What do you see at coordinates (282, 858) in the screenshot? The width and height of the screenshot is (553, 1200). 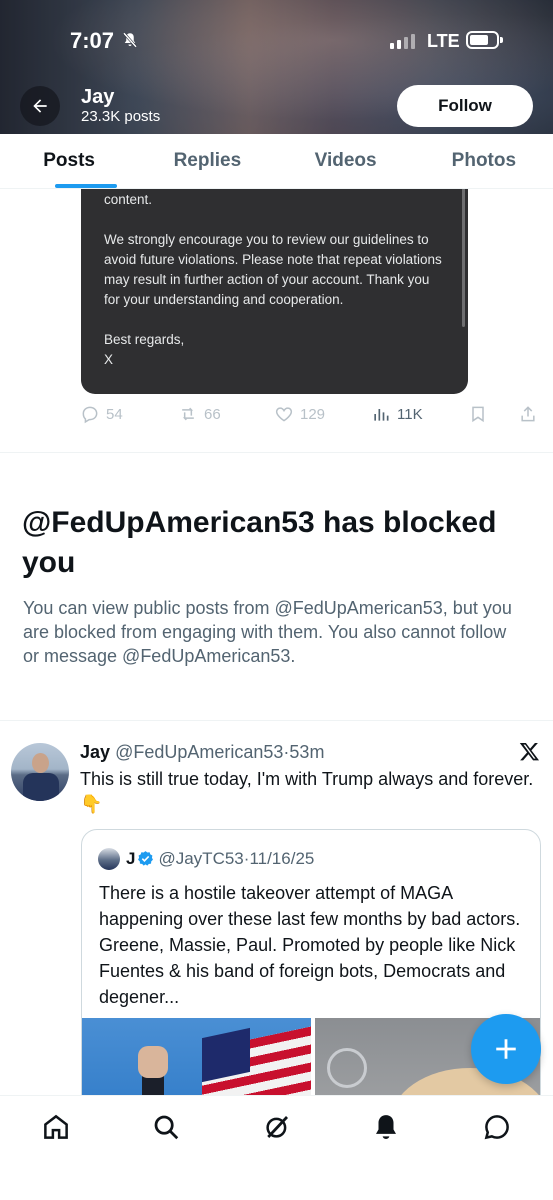 I see `quoted-date: 11/16/25` at bounding box center [282, 858].